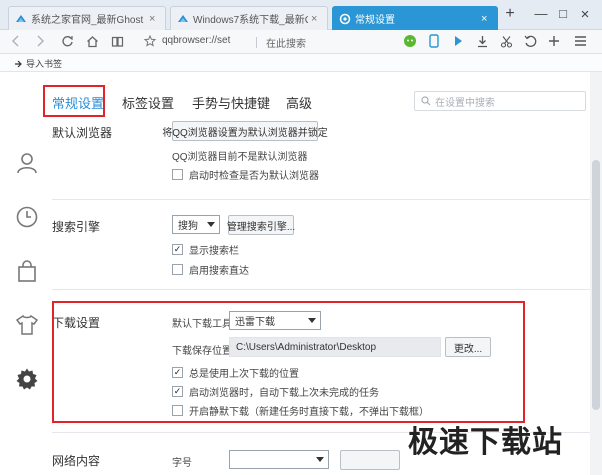  I want to click on tab-tab-settings: 标签设置, so click(148, 102).